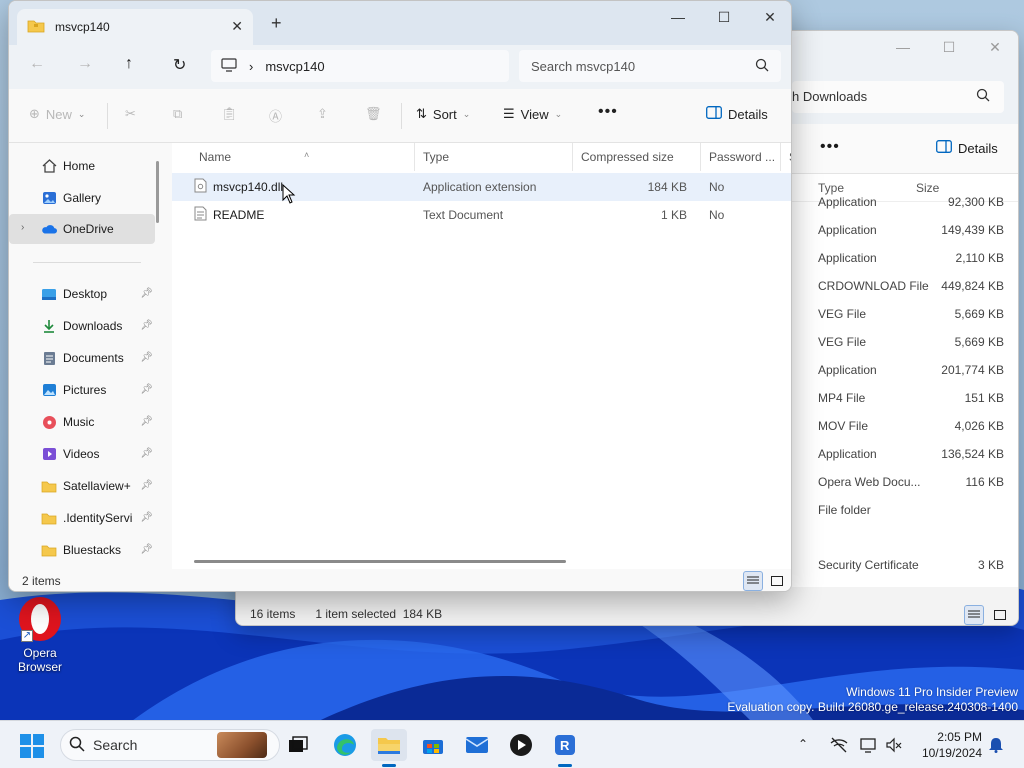 This screenshot has height=768, width=1024. Describe the element at coordinates (275, 115) in the screenshot. I see `rename-button: Ⓐ` at that location.